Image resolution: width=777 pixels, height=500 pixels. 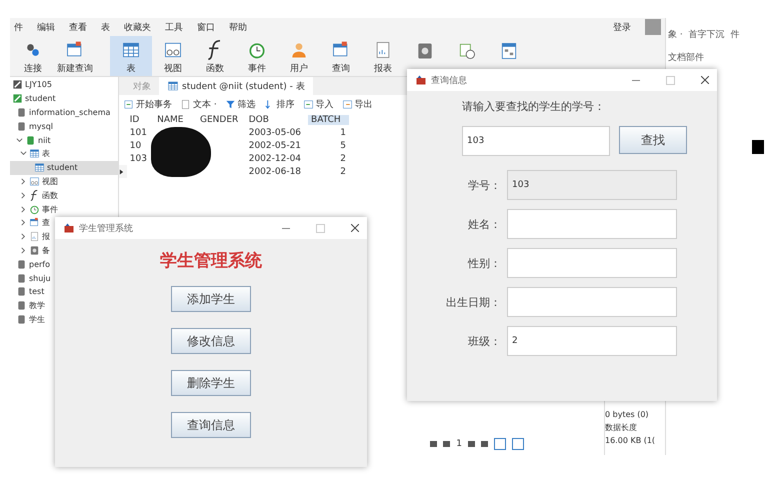 What do you see at coordinates (308, 104) in the screenshot?
I see `import-icon` at bounding box center [308, 104].